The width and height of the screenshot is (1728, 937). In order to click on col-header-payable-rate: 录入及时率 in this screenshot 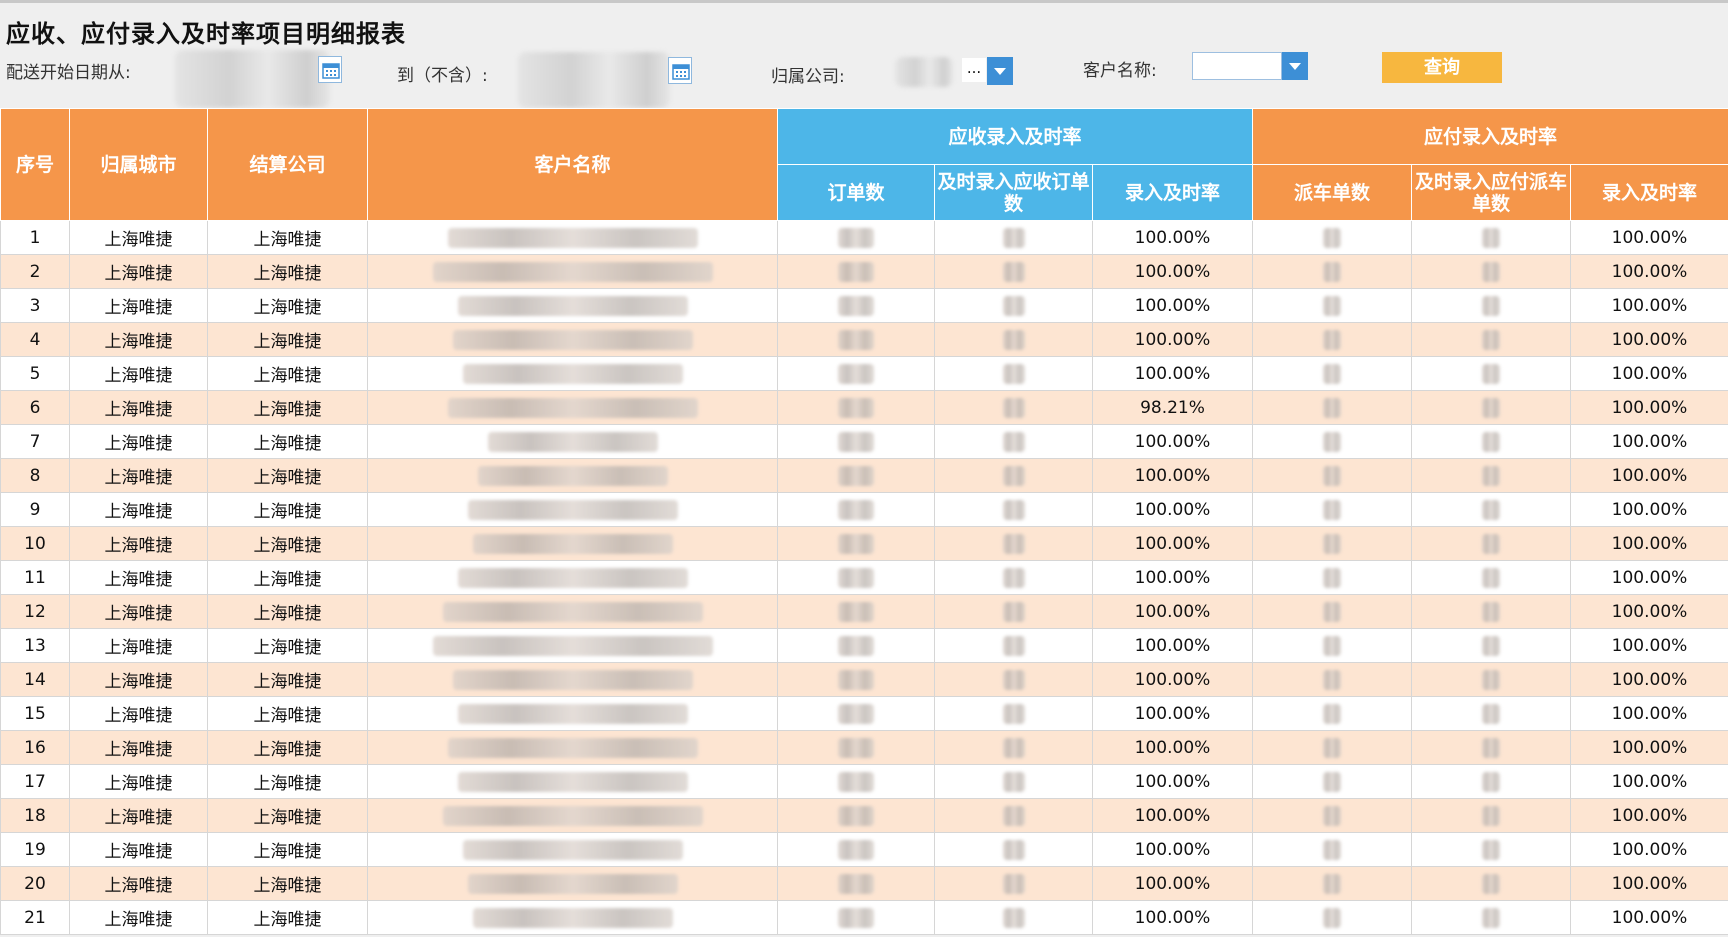, I will do `click(1649, 192)`.